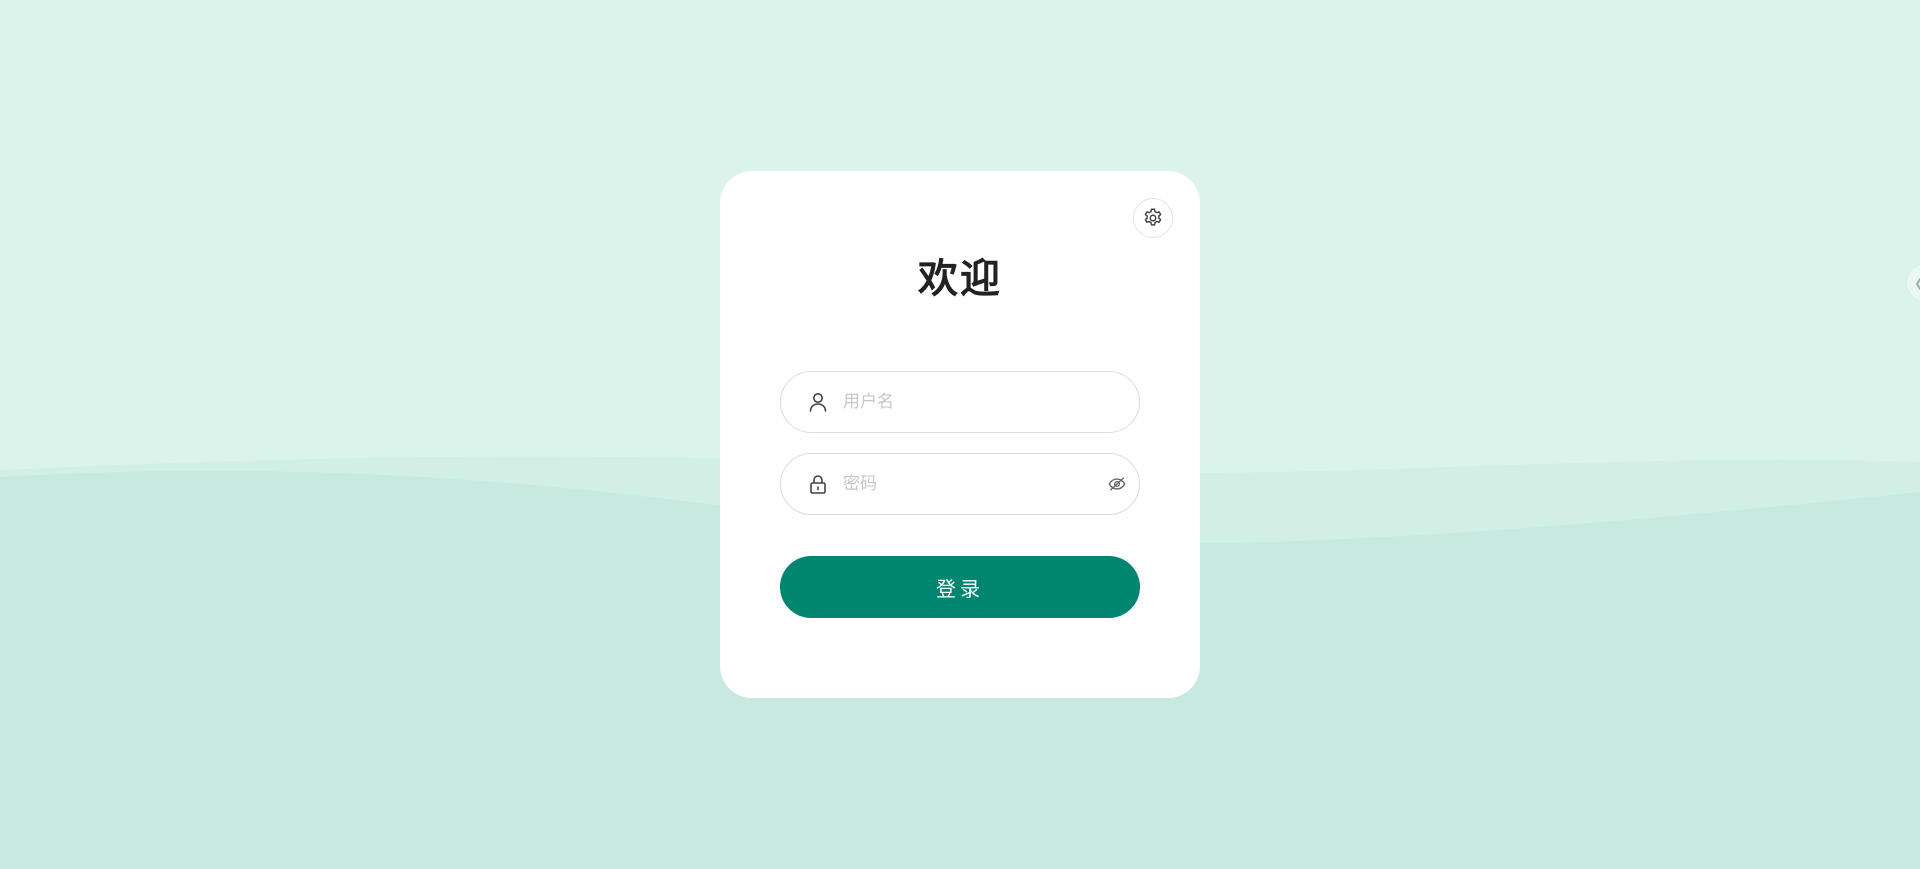 The image size is (1920, 869). What do you see at coordinates (1917, 283) in the screenshot?
I see `chevron-left-icon: ❮` at bounding box center [1917, 283].